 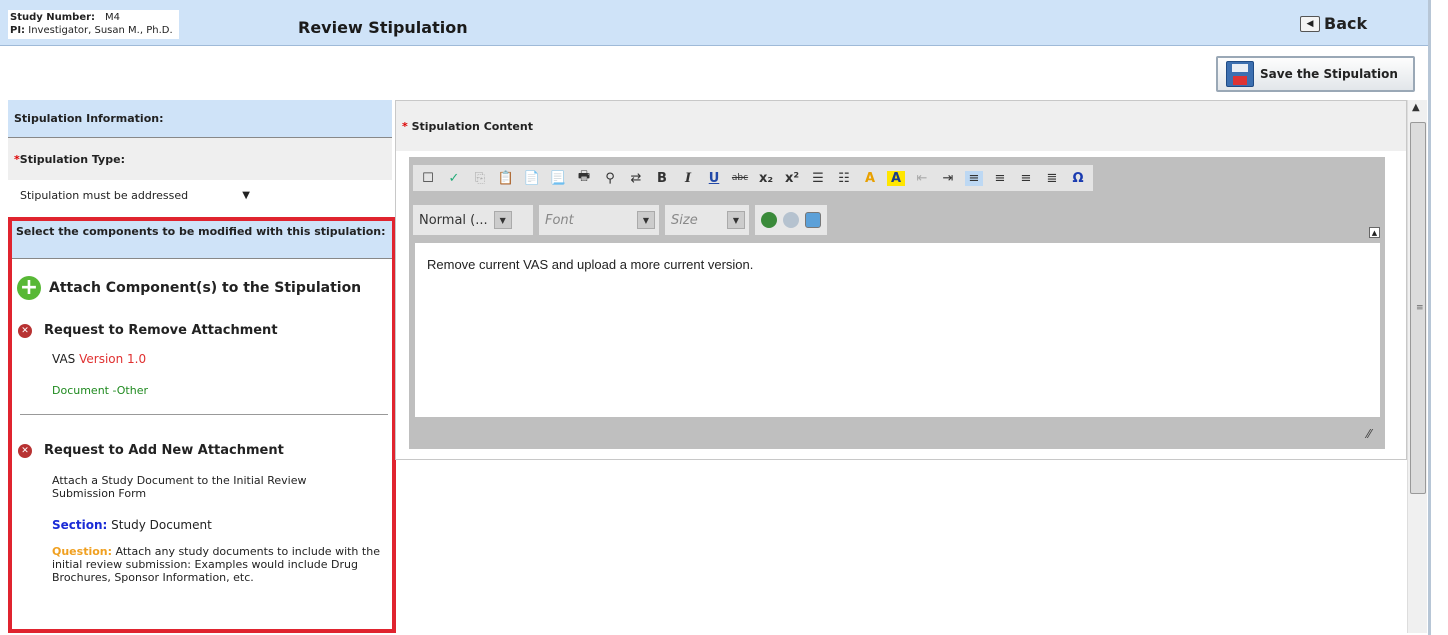 What do you see at coordinates (480, 178) in the screenshot?
I see `copy-icon: ⎘` at bounding box center [480, 178].